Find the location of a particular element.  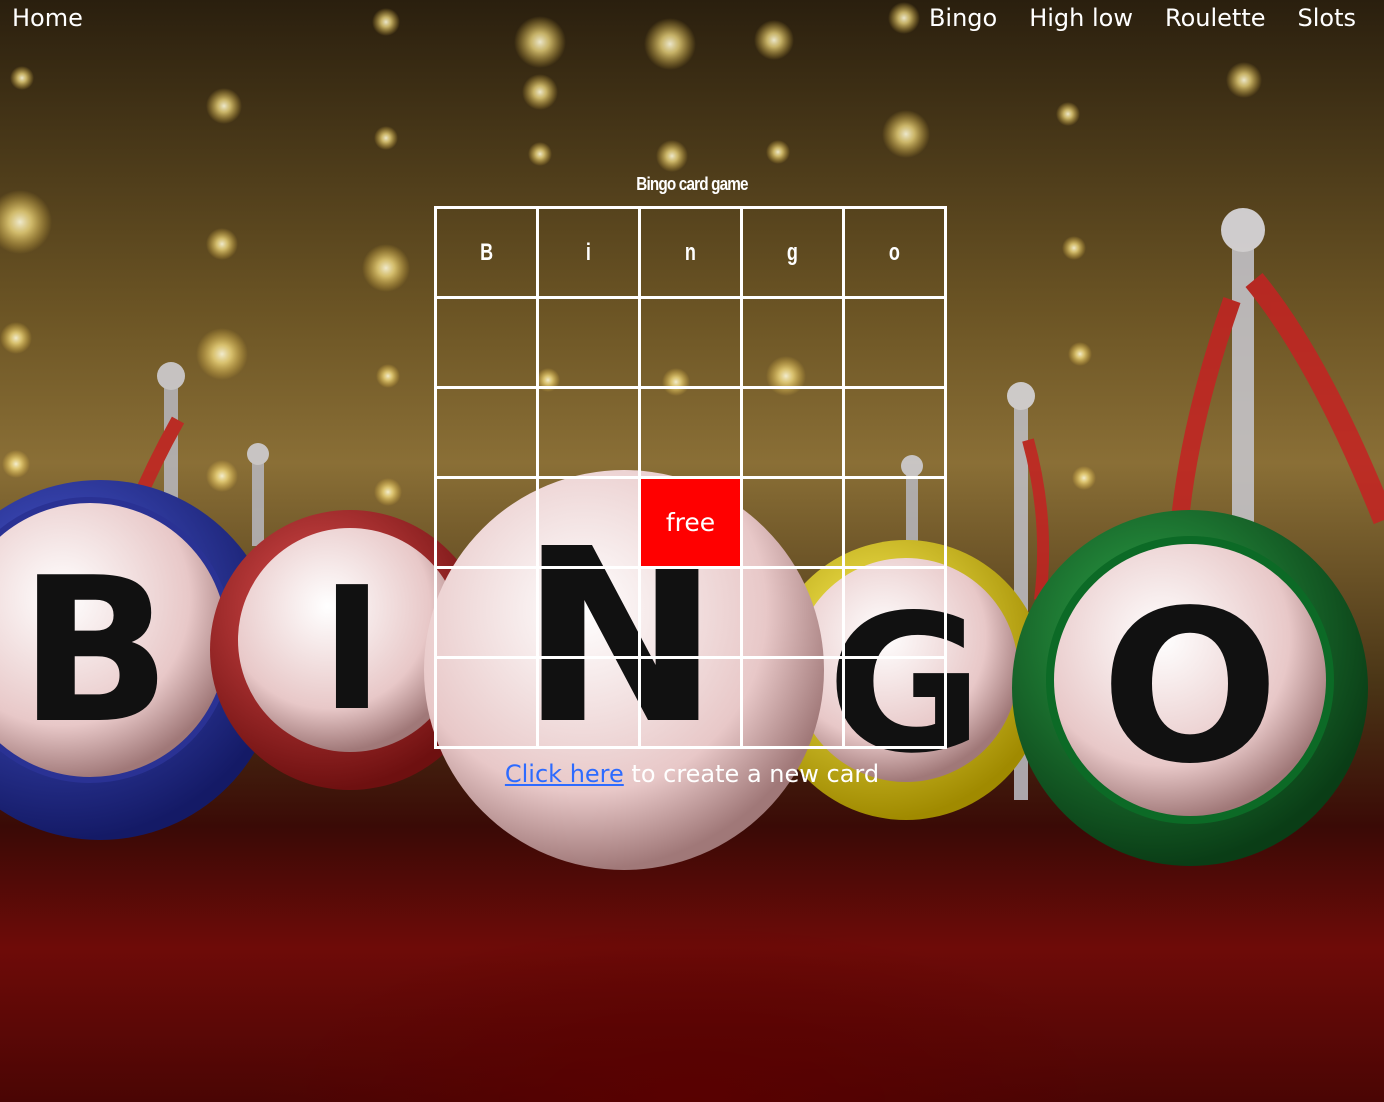

bingo-header-cell: B is located at coordinates (486, 252).